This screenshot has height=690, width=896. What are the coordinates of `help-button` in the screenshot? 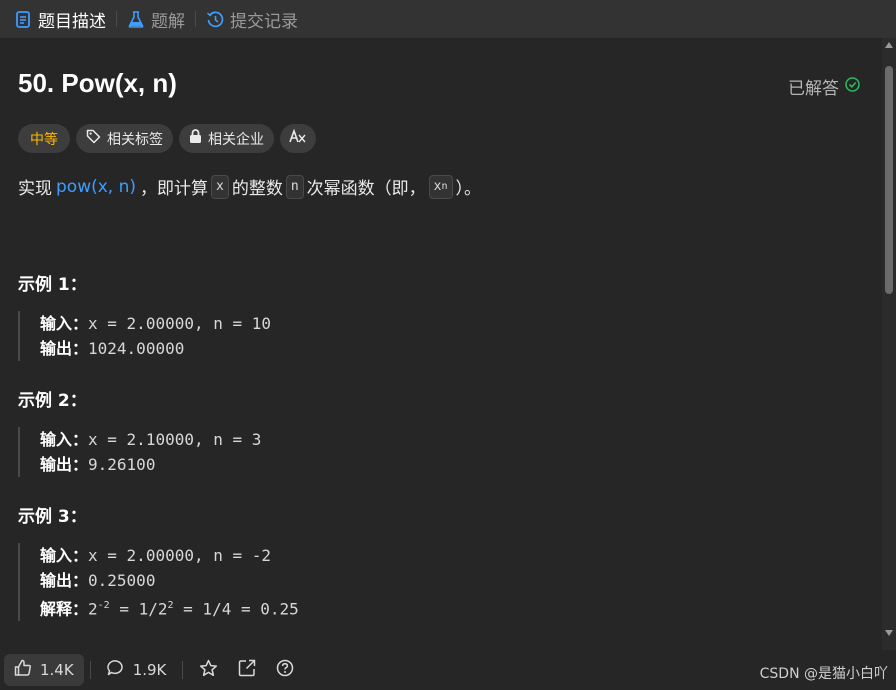 It's located at (285, 670).